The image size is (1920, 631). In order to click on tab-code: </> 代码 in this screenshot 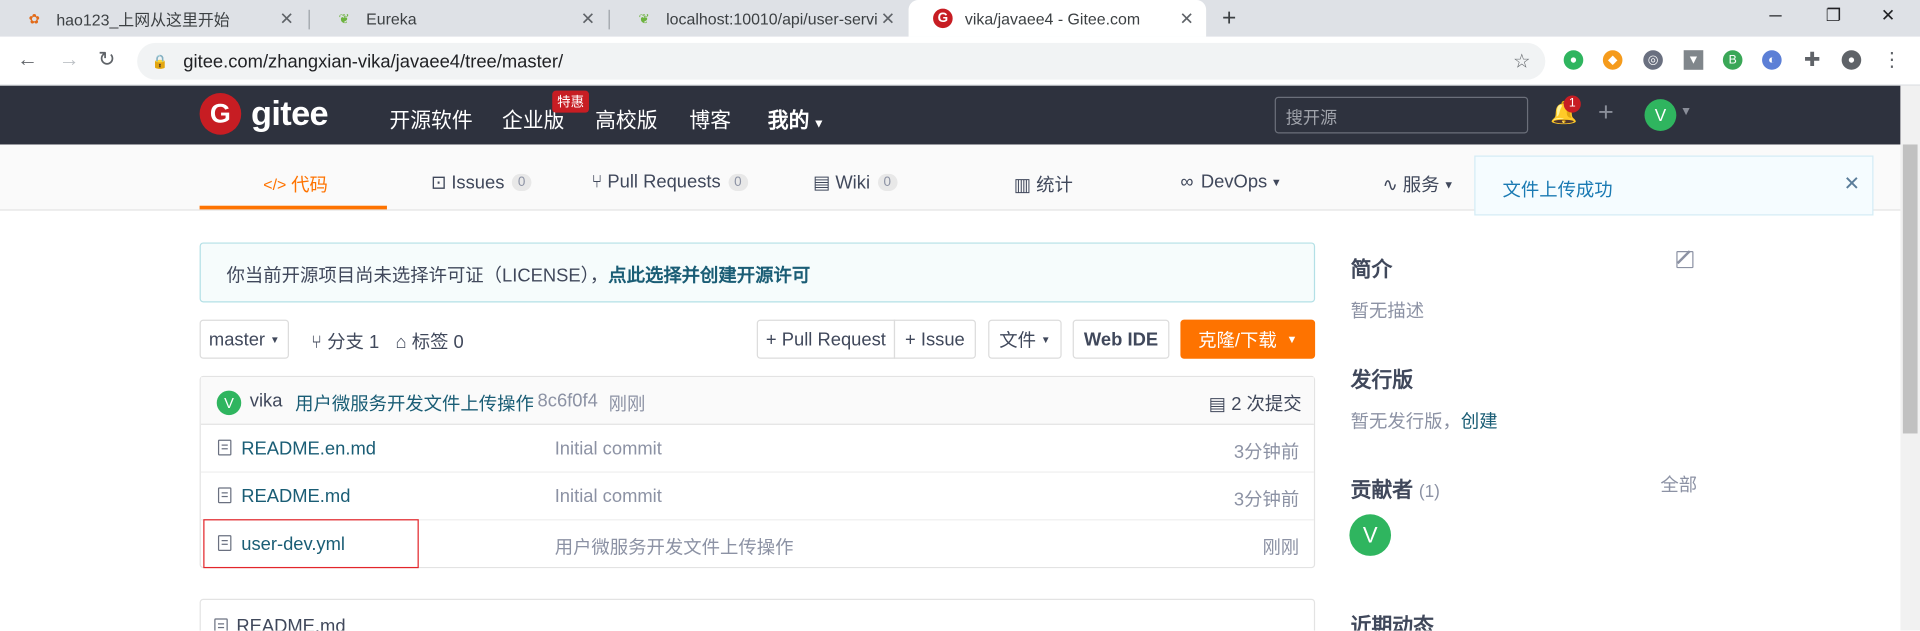, I will do `click(295, 184)`.